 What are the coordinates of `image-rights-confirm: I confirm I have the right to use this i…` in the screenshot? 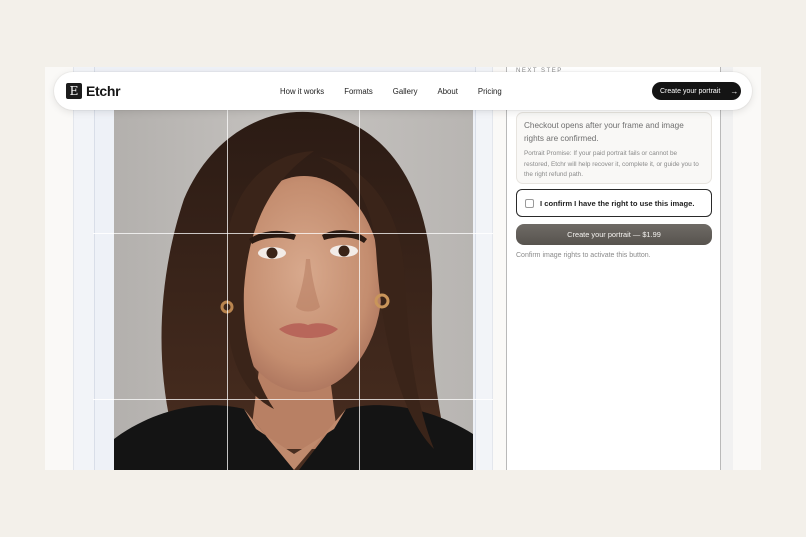 It's located at (614, 203).